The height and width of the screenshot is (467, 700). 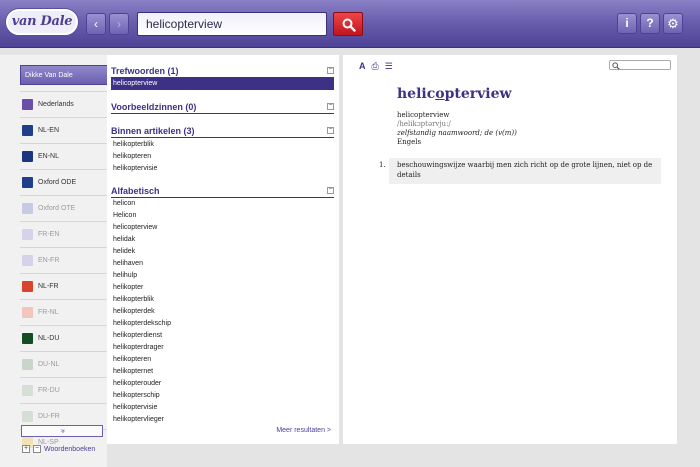 What do you see at coordinates (640, 65) in the screenshot?
I see `entry-search-field` at bounding box center [640, 65].